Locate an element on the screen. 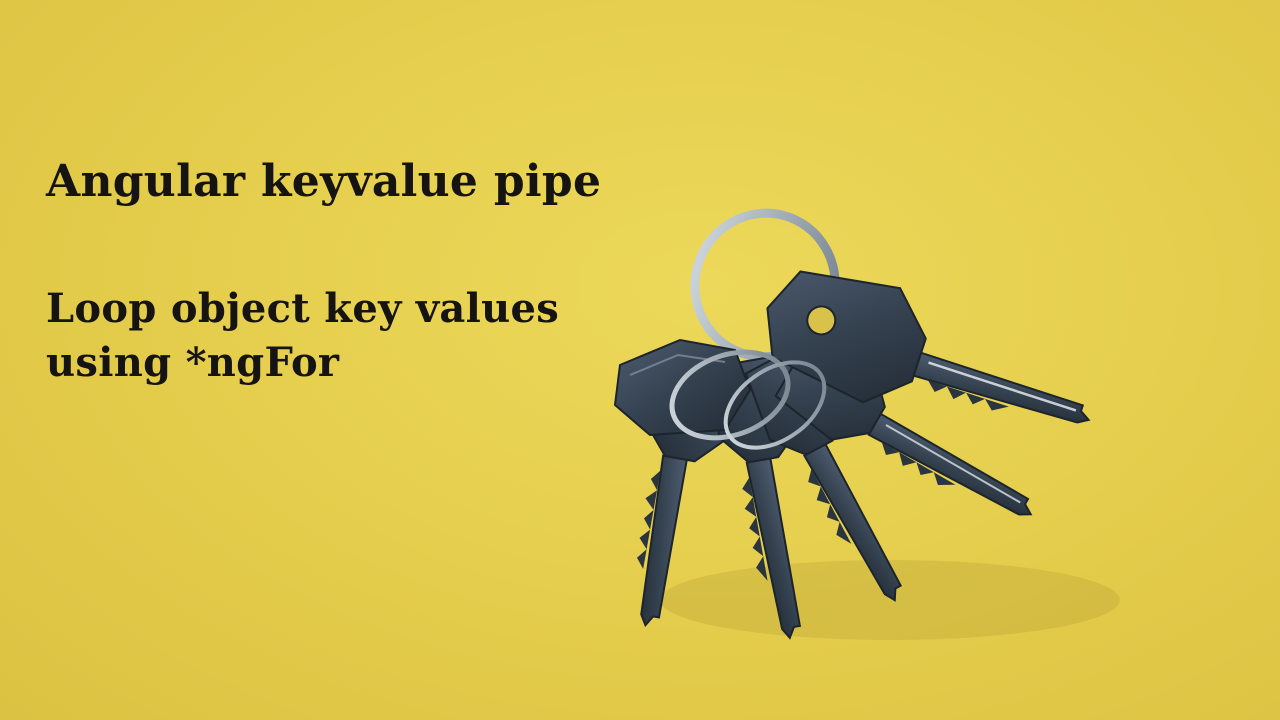 The image size is (1280, 720). page-subtitle: Loop object key values using *ngFor is located at coordinates (302, 336).